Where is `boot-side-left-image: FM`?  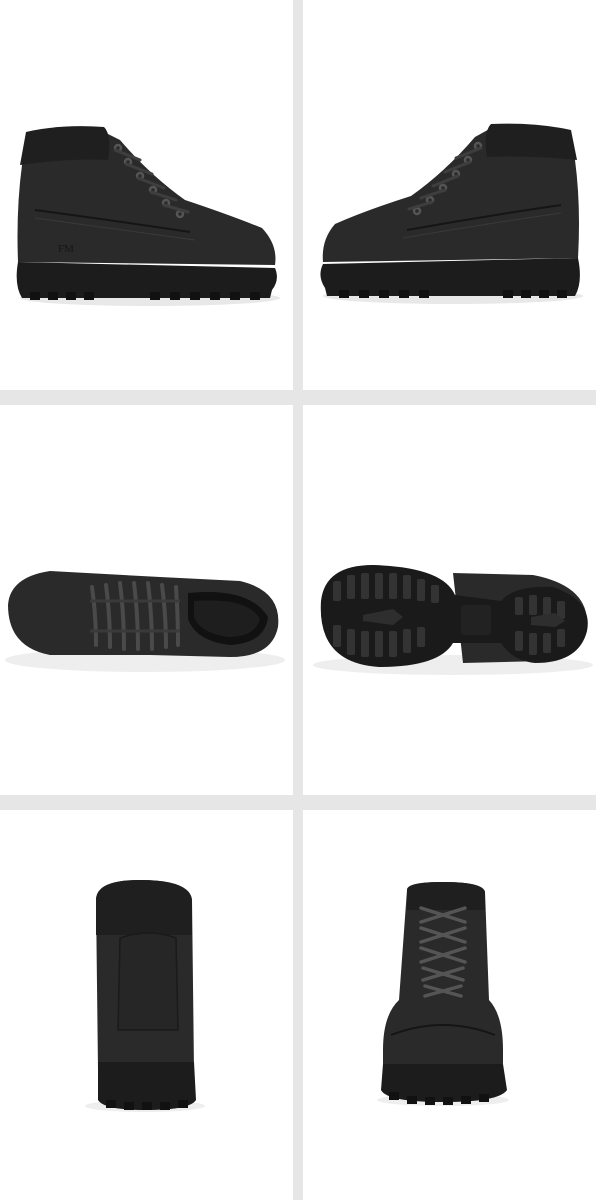
boot-side-left-image: FM is located at coordinates (148, 216).